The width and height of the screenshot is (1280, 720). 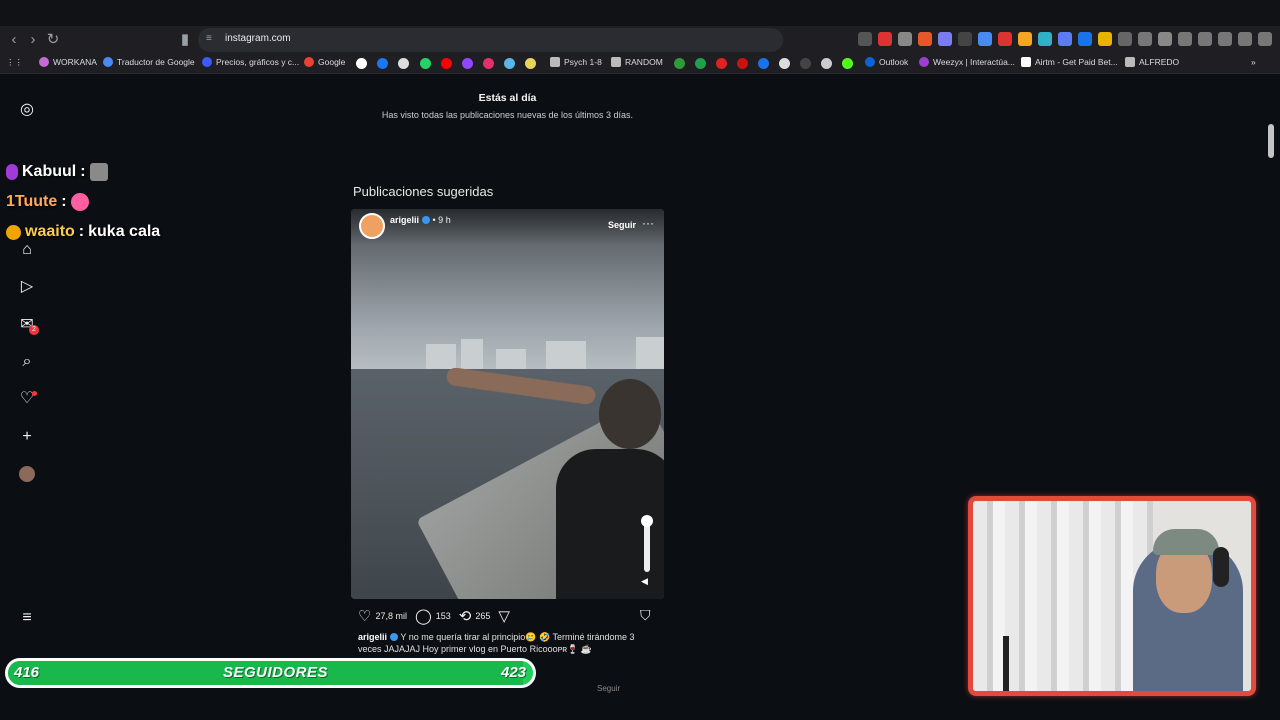 I want to click on bookmark-outlook: Outlook, so click(x=886, y=62).